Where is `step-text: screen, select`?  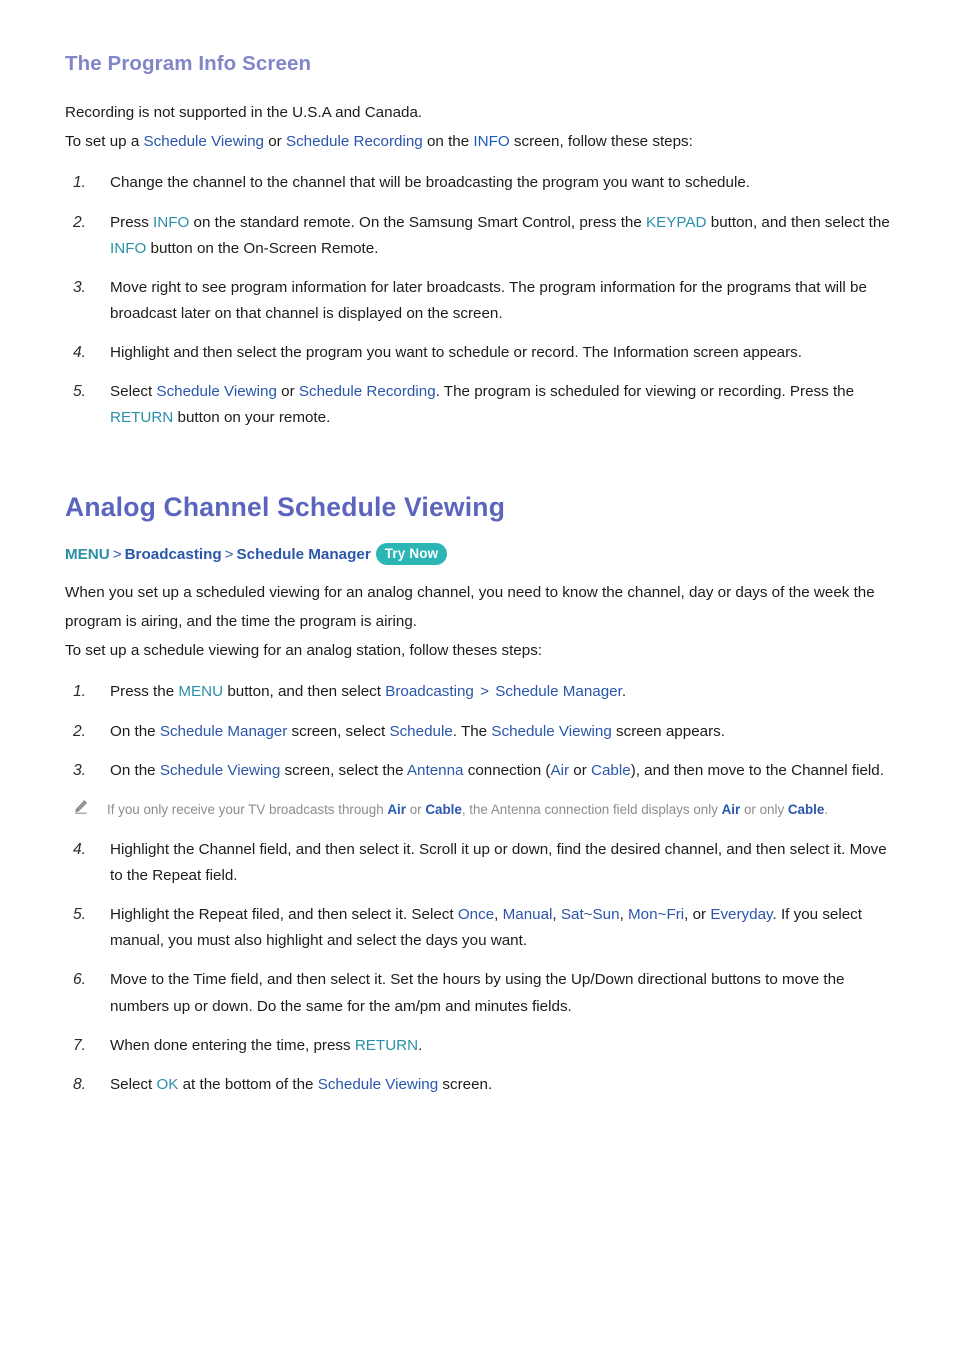 step-text: screen, select is located at coordinates (338, 731).